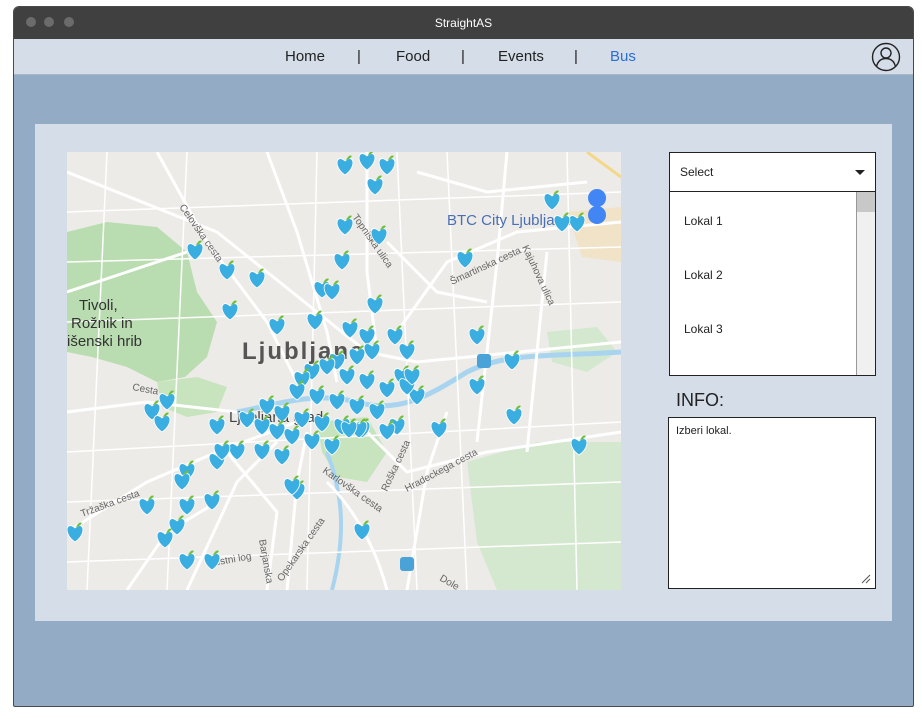 Image resolution: width=922 pixels, height=719 pixels. I want to click on nav-food: Food, so click(413, 57).